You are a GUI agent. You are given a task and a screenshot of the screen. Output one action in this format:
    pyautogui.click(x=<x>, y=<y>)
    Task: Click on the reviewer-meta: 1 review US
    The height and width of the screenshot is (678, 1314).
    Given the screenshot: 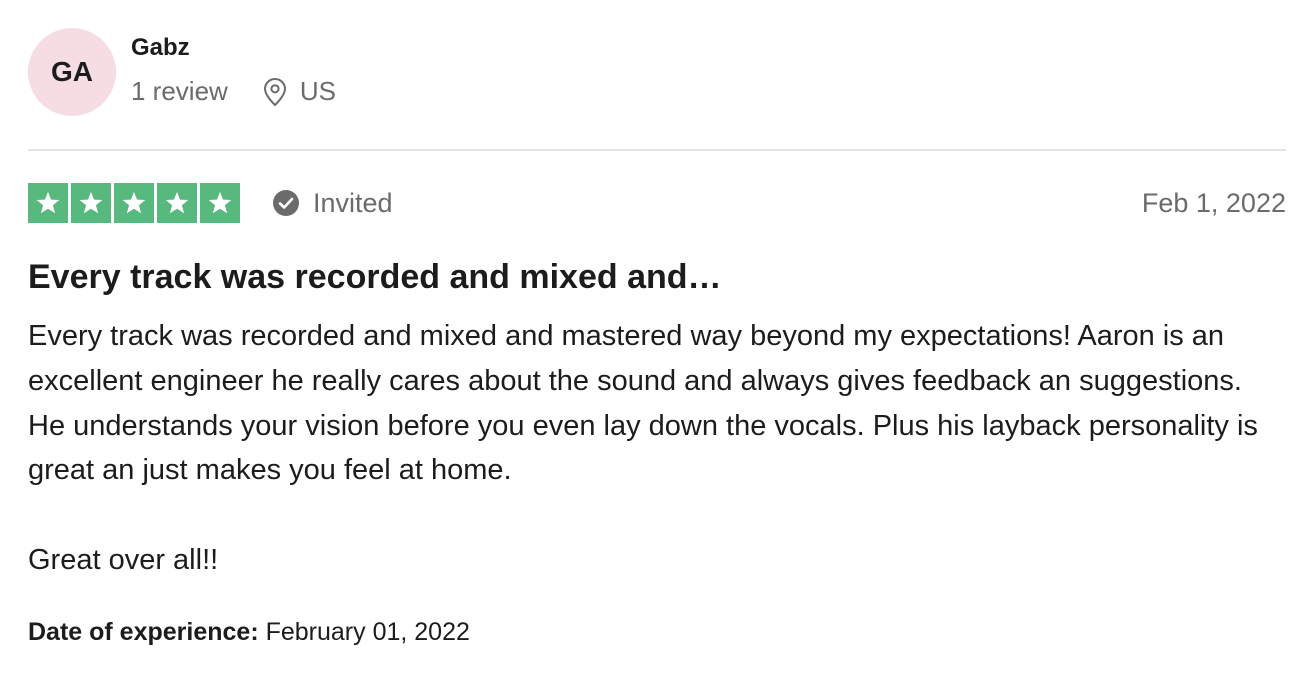 What is the action you would take?
    pyautogui.click(x=233, y=91)
    